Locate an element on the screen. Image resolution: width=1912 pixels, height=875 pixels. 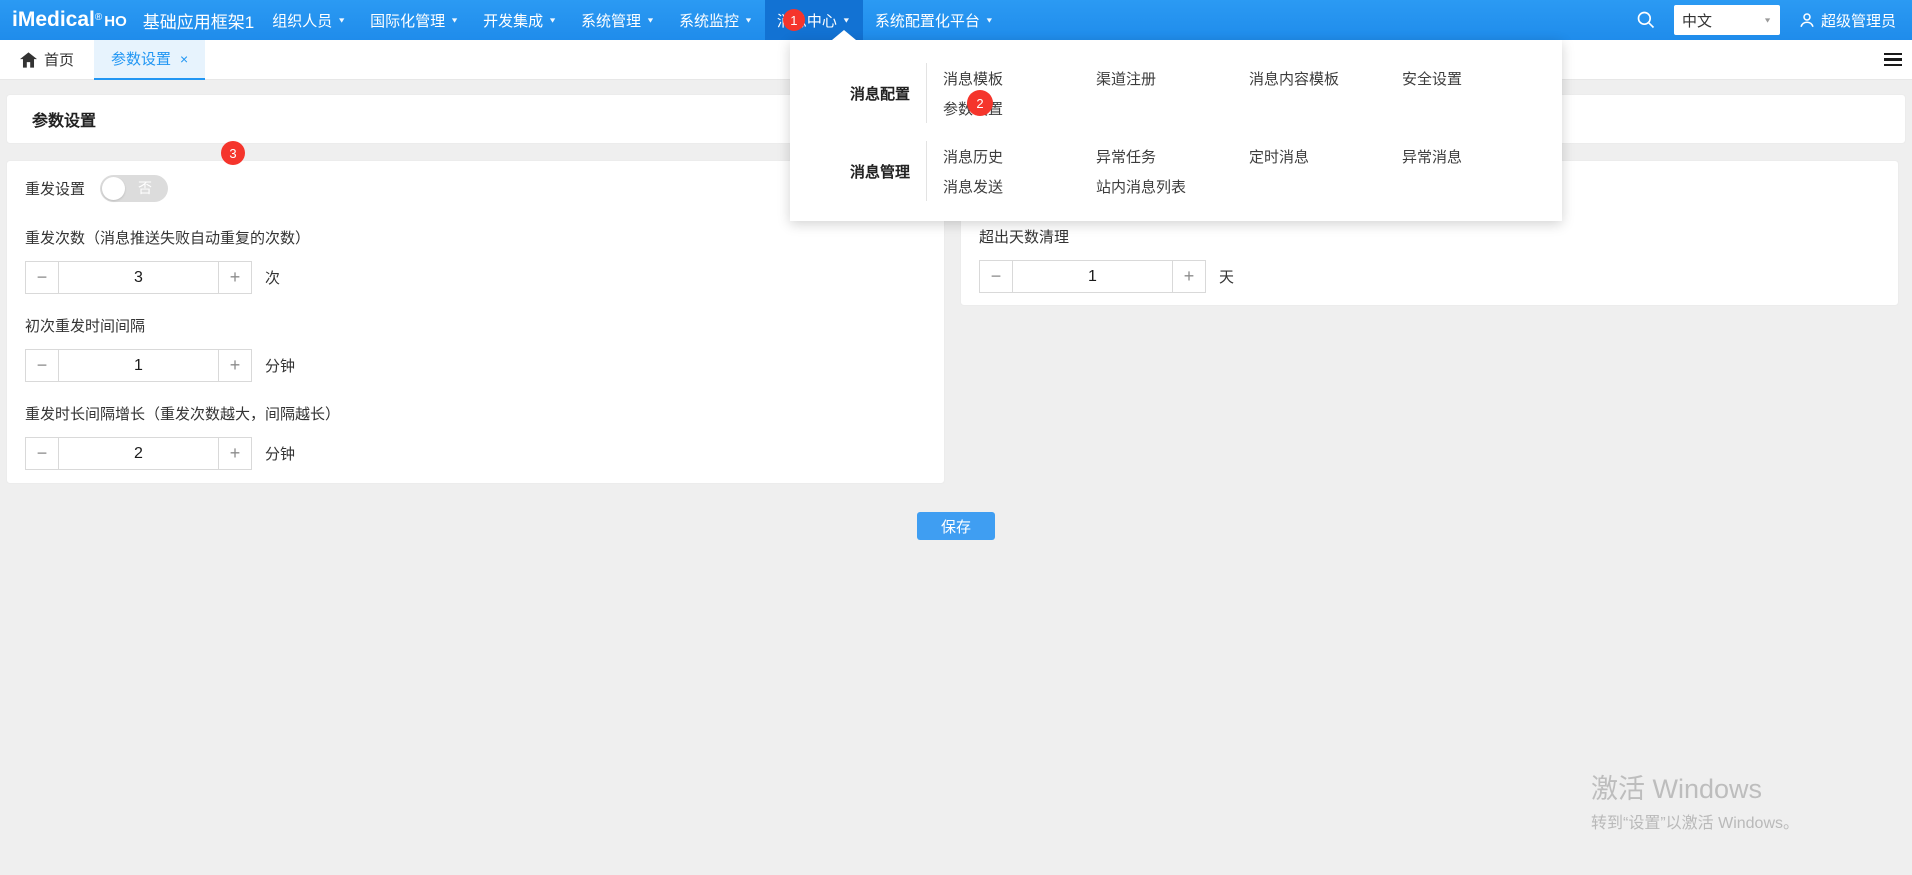
first-interval-label: 初次重发时间间隔 is located at coordinates (85, 326).